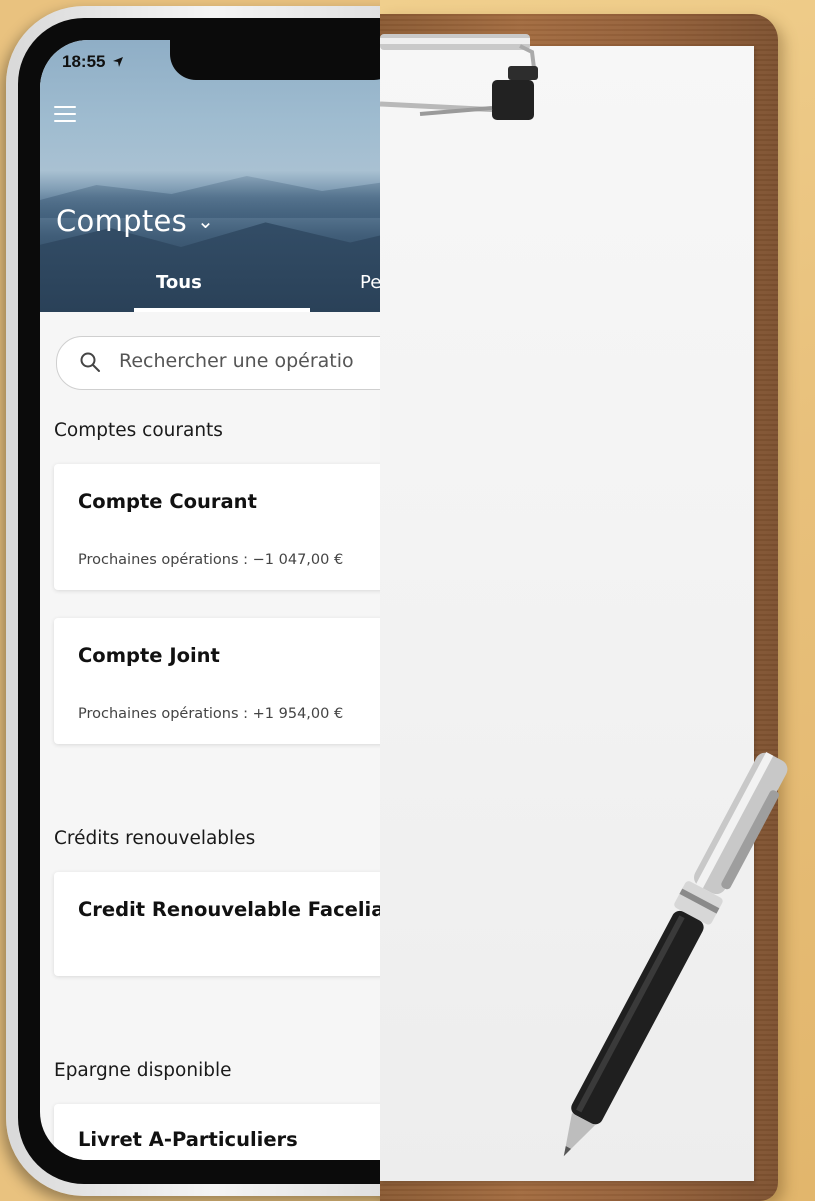 This screenshot has height=1201, width=815. What do you see at coordinates (143, 1070) in the screenshot?
I see `section-available-savings: Epargne disponible` at bounding box center [143, 1070].